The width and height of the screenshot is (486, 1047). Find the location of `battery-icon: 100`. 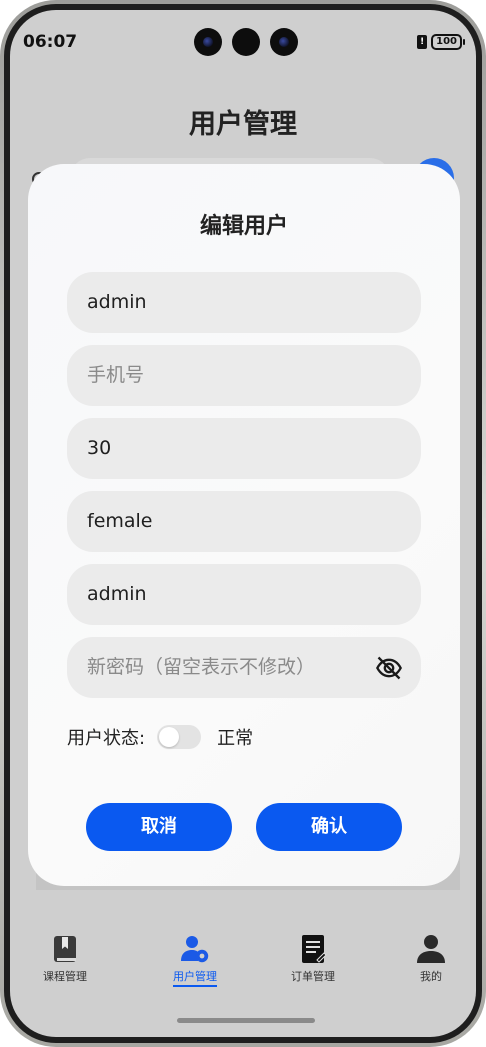

battery-icon: 100 is located at coordinates (448, 42).